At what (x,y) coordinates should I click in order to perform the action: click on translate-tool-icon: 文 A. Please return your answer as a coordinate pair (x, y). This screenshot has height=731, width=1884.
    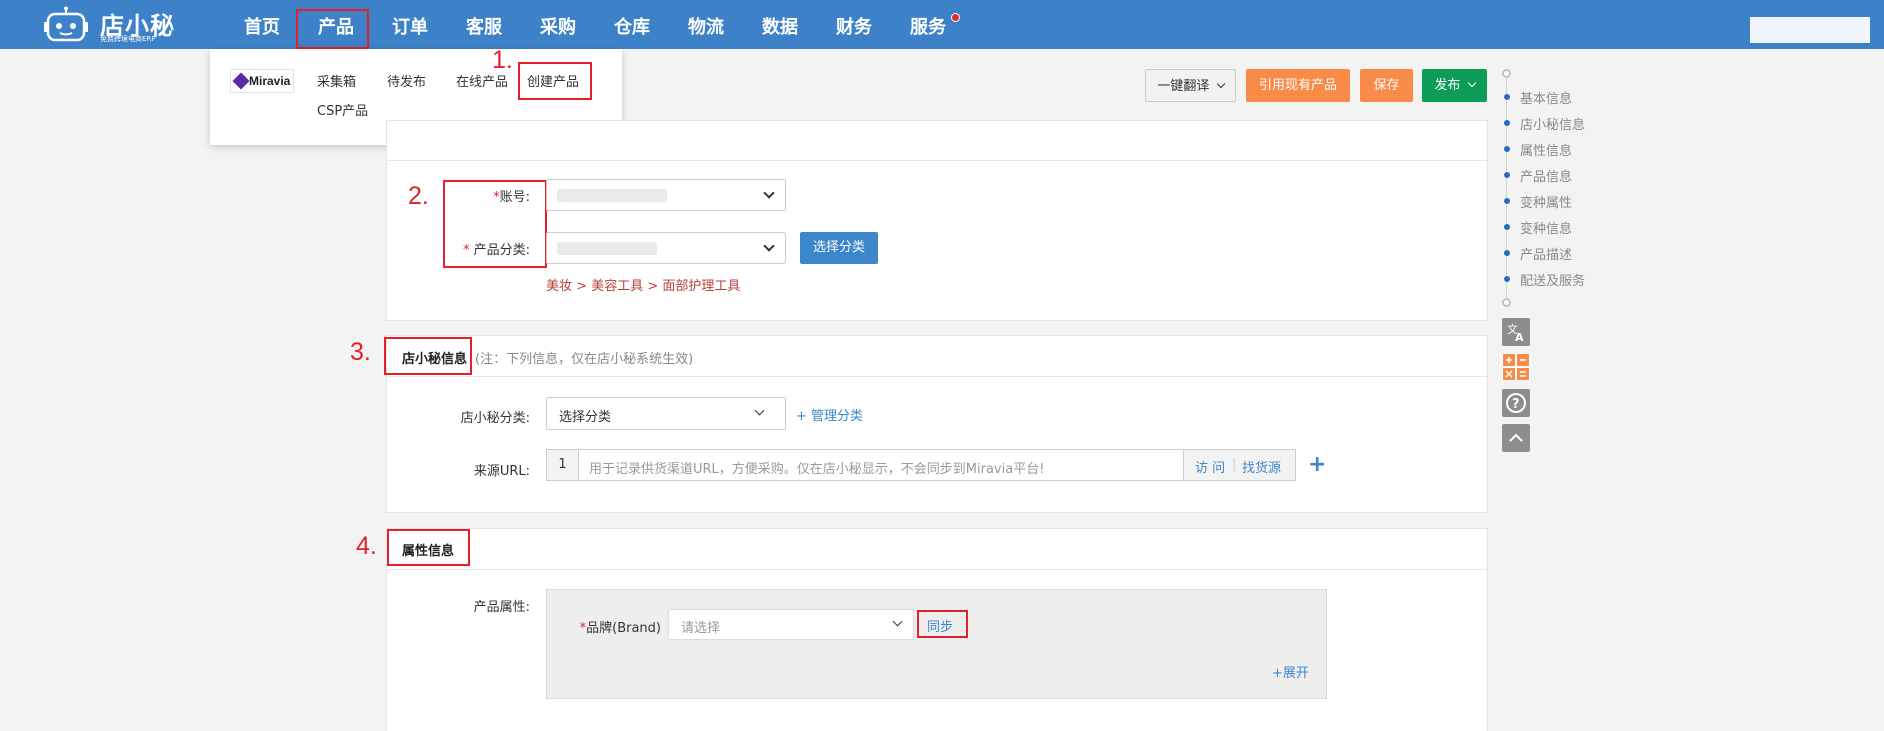
    Looking at the image, I should click on (1516, 332).